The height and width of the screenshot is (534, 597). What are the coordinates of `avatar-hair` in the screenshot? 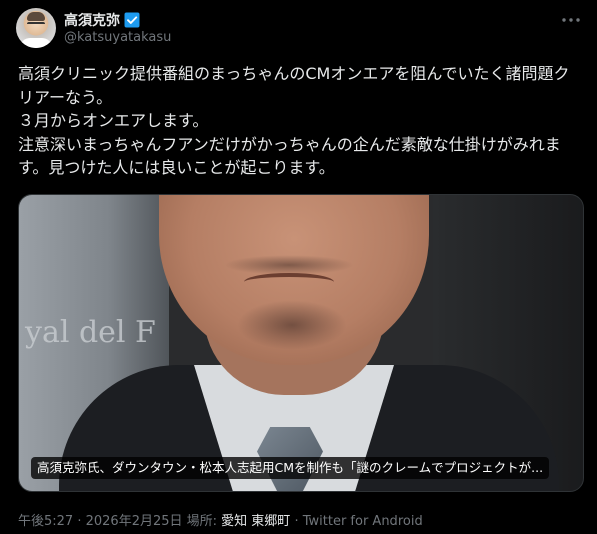 It's located at (36, 16).